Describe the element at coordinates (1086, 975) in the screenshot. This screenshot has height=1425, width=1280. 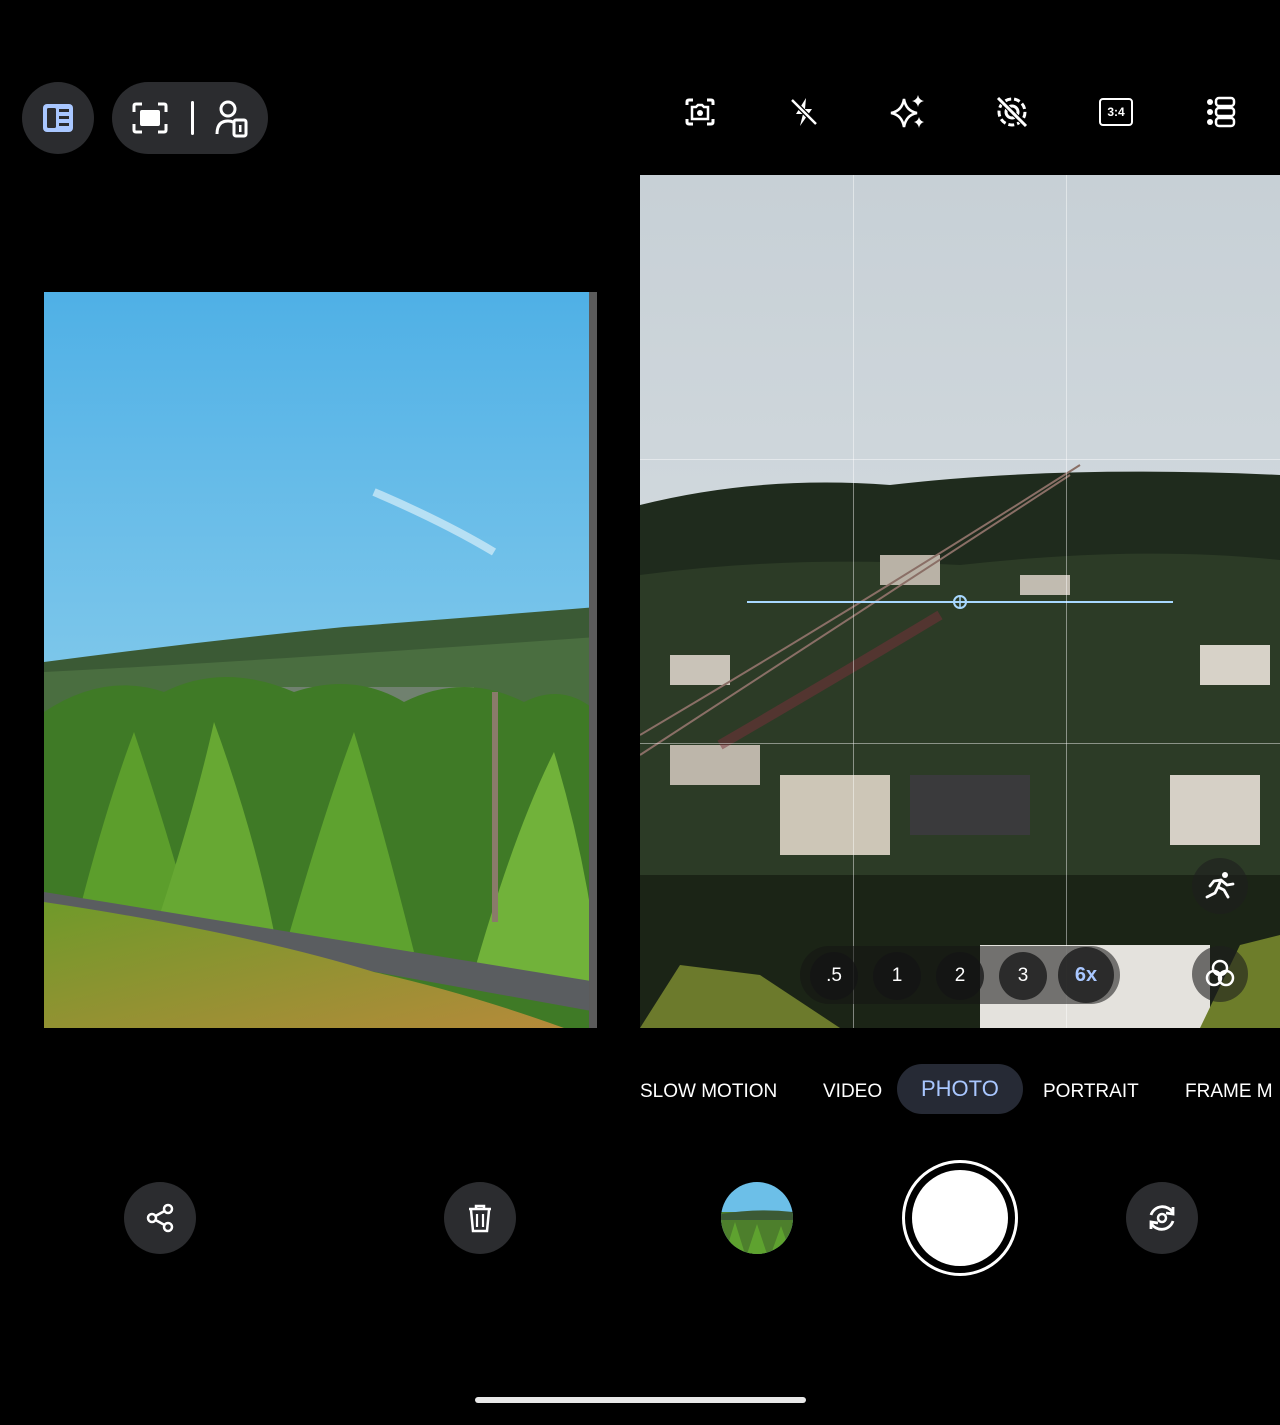
I see `zoom-6x: 6x` at that location.